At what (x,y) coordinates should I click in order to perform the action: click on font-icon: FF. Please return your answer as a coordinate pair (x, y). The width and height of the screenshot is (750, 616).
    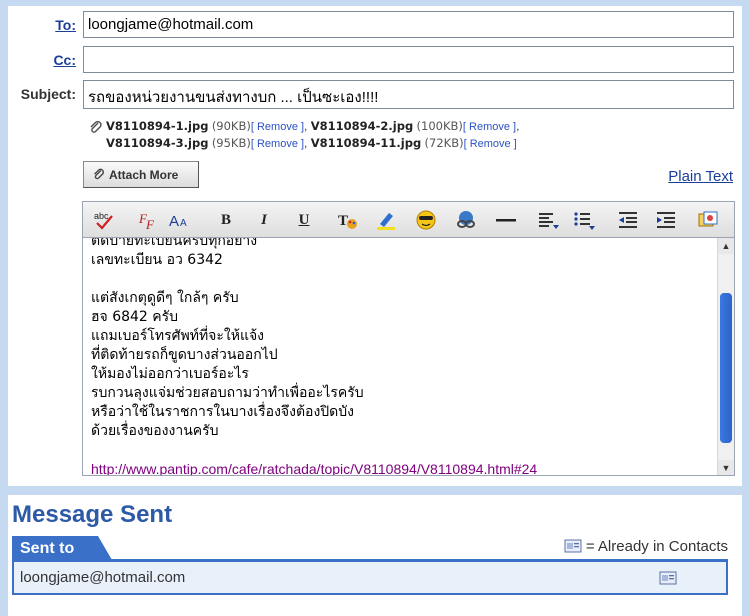
    Looking at the image, I should click on (148, 220).